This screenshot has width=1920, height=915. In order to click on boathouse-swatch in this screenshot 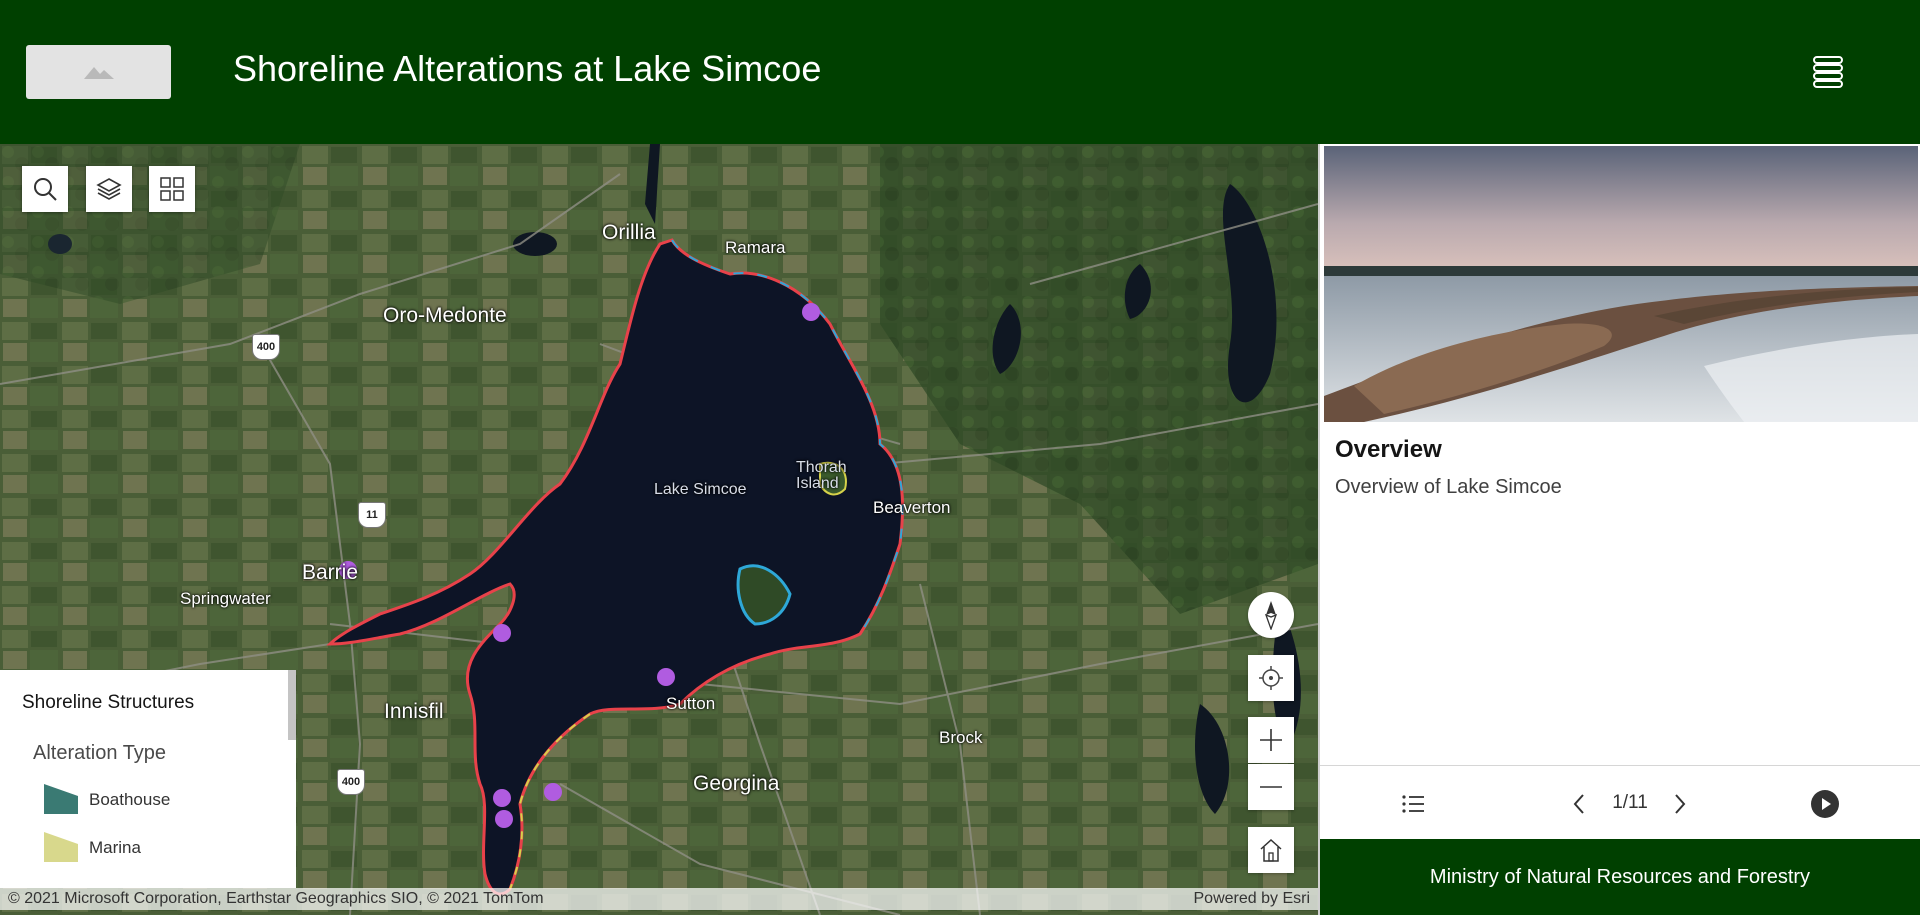, I will do `click(61, 799)`.